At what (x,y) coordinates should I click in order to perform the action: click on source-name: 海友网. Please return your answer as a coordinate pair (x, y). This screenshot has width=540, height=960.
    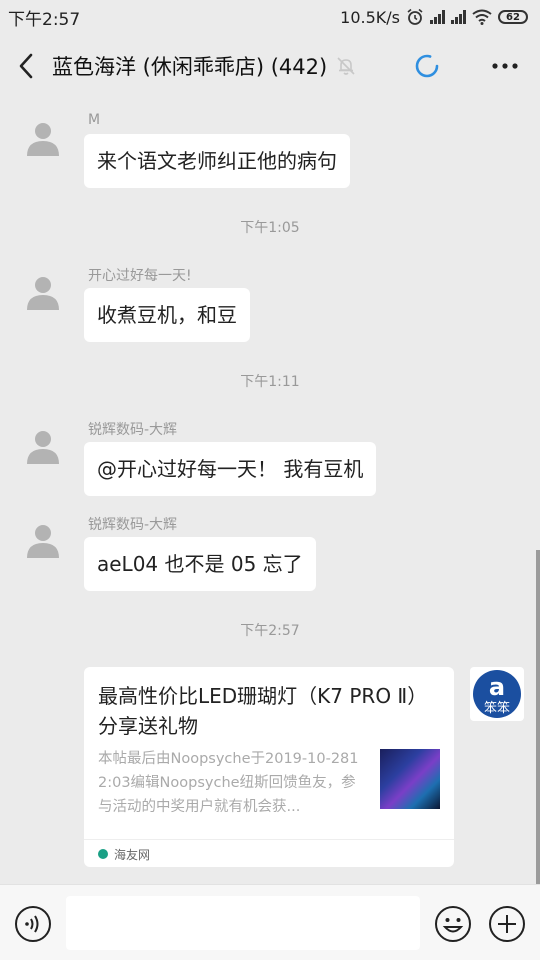
    Looking at the image, I should click on (132, 854).